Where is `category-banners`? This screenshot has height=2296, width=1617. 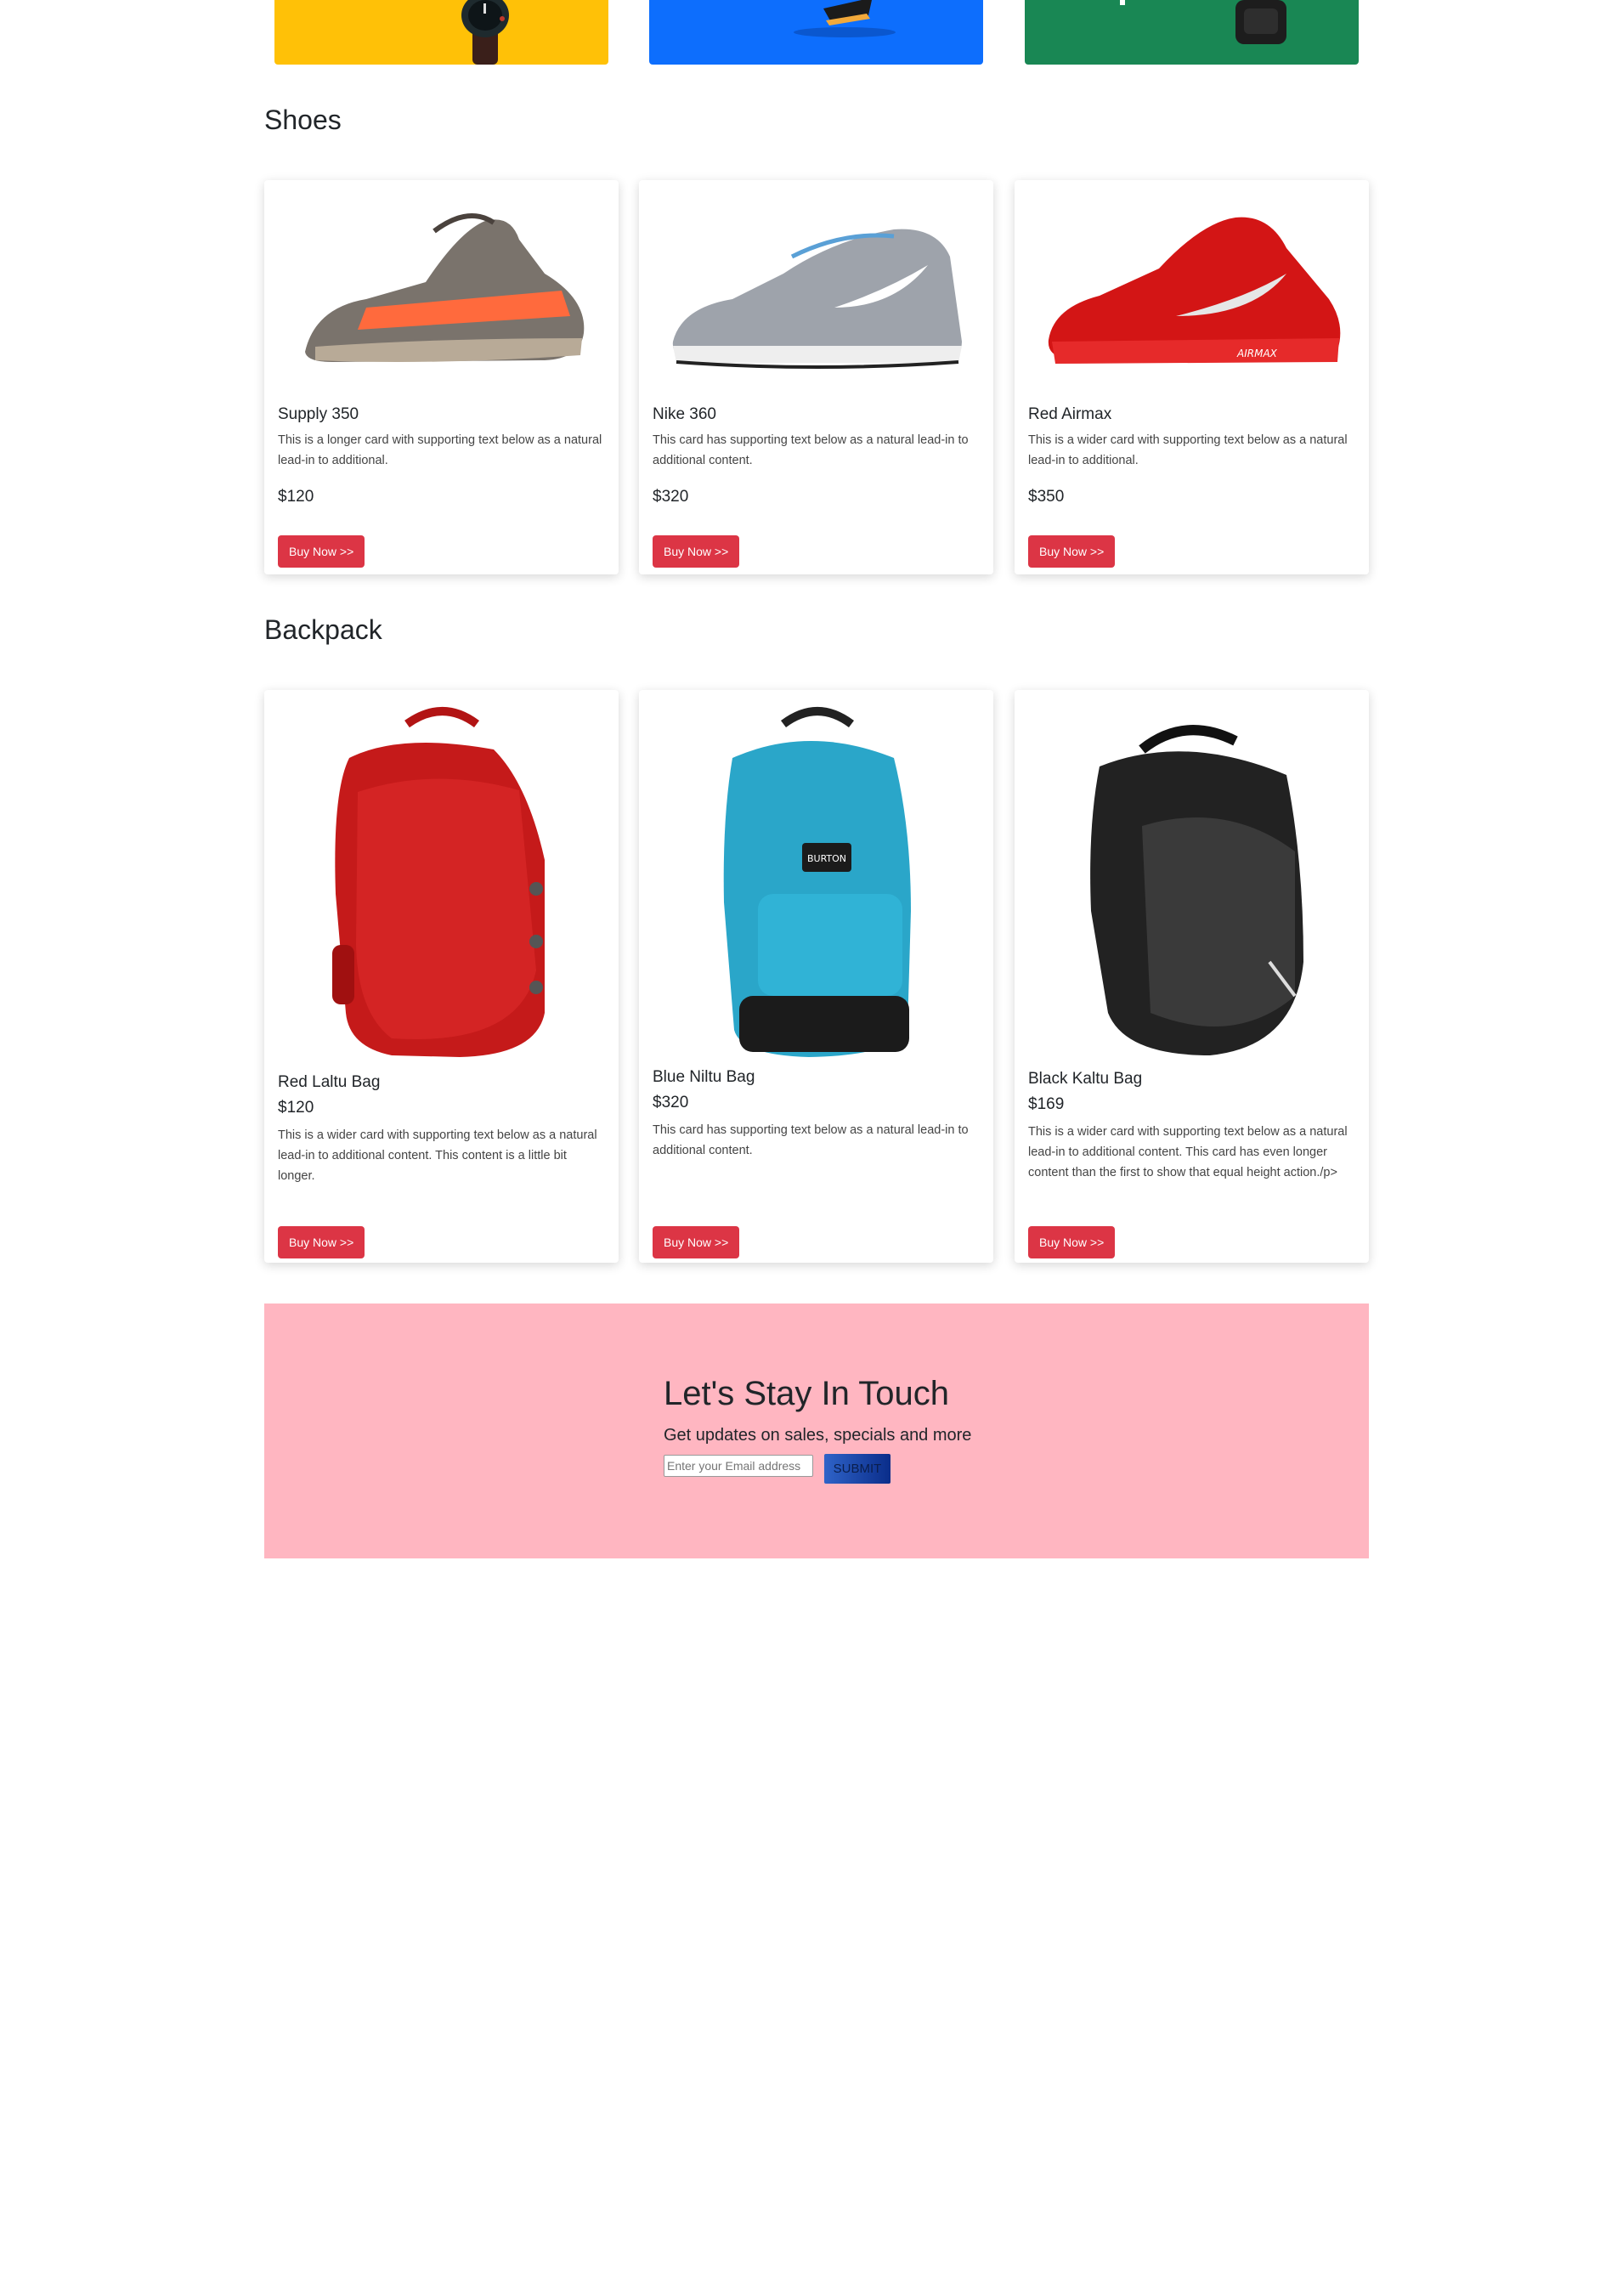 category-banners is located at coordinates (816, 32).